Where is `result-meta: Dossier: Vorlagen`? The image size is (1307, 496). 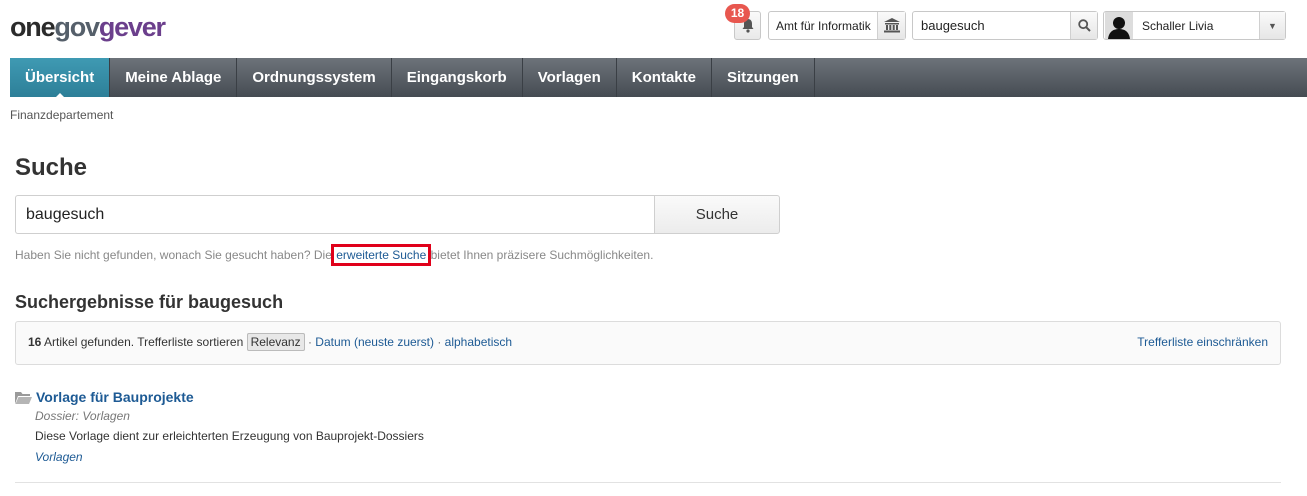
result-meta: Dossier: Vorlagen is located at coordinates (82, 416).